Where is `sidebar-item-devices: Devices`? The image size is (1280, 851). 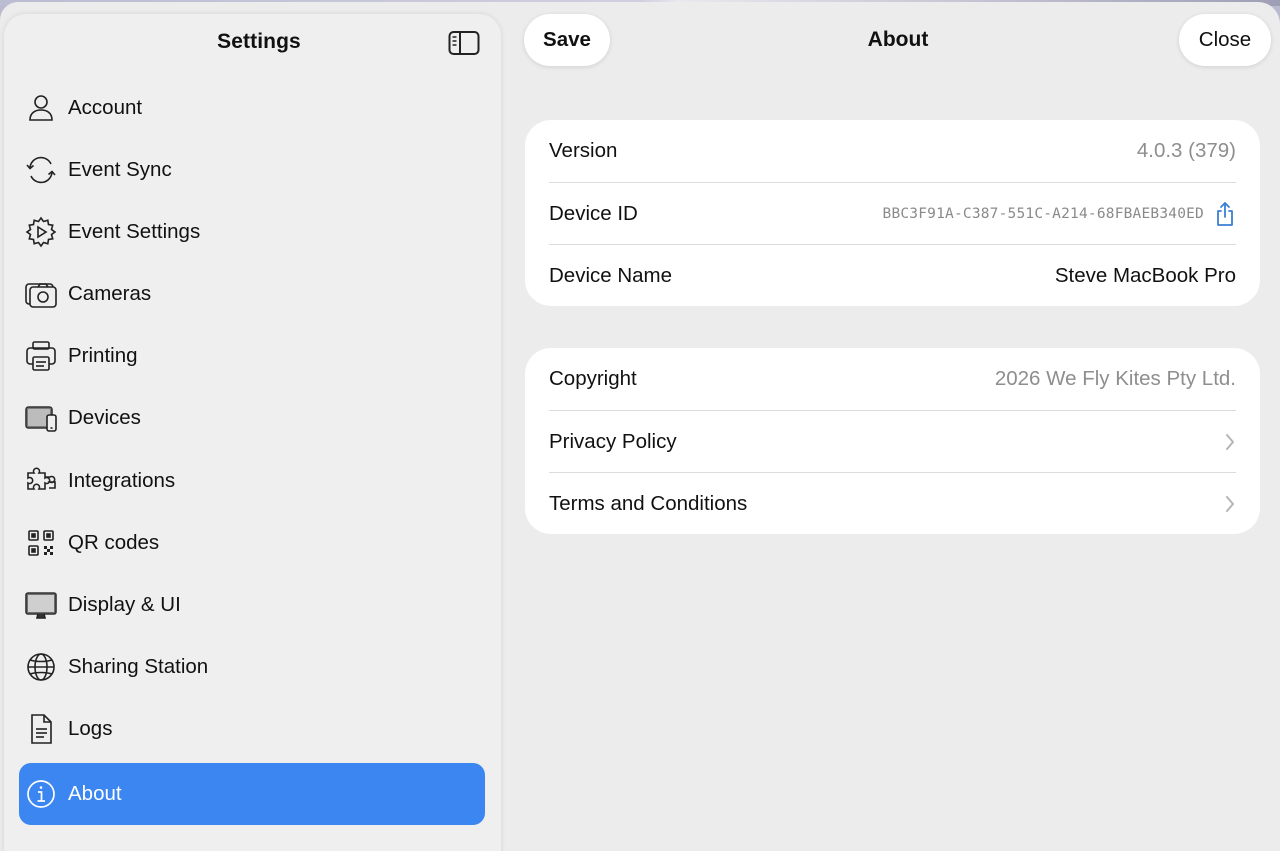 sidebar-item-devices: Devices is located at coordinates (252, 418).